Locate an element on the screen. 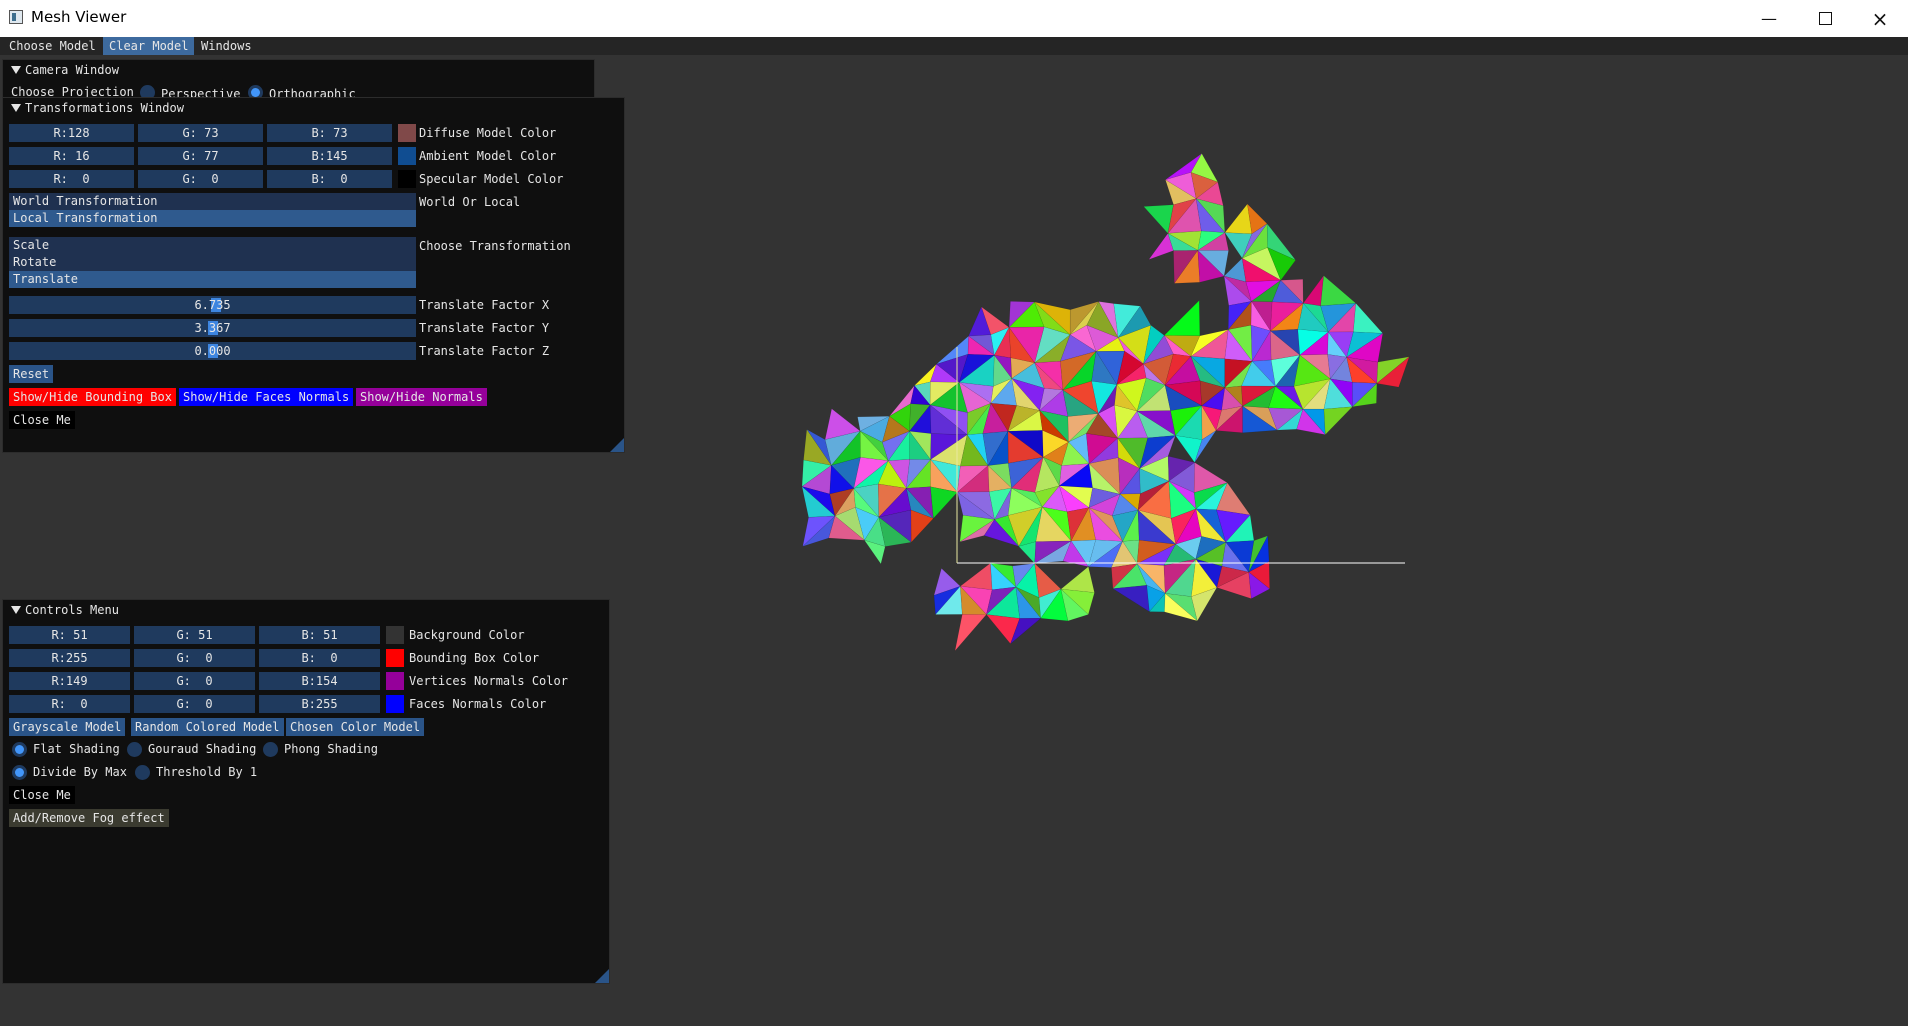 This screenshot has height=1026, width=1908. bbox-g-field: G: 0 is located at coordinates (194, 658).